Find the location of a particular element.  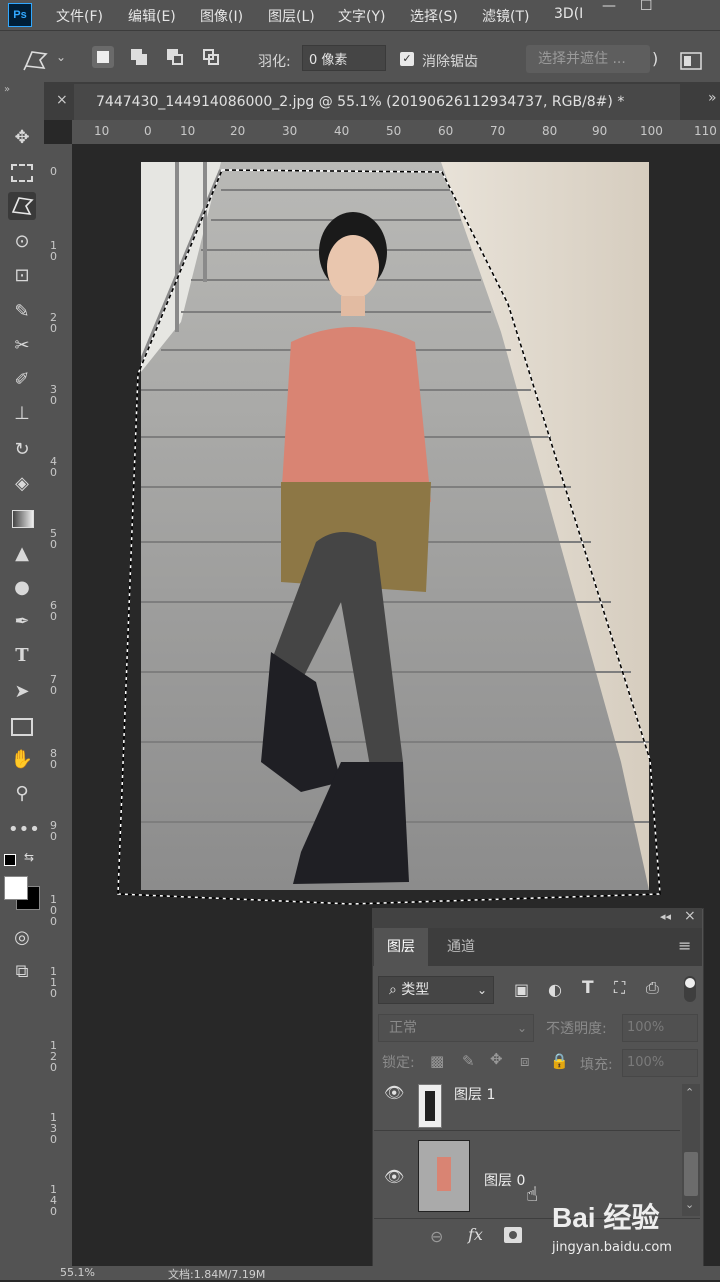

zoom-level: 55.1% is located at coordinates (77, 1272).